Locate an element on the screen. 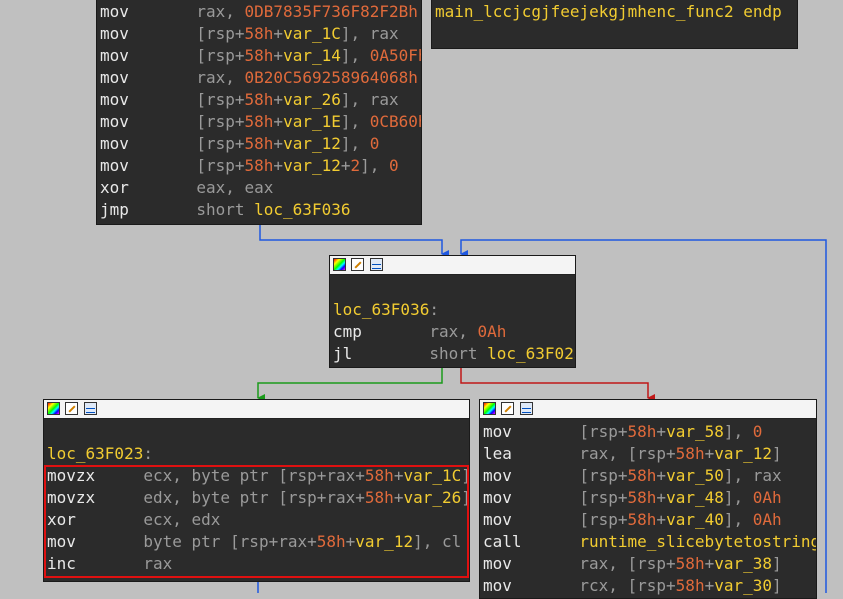 The width and height of the screenshot is (843, 599). asm-line: mov [rsp+58h+var_58], 0 is located at coordinates (649, 432).